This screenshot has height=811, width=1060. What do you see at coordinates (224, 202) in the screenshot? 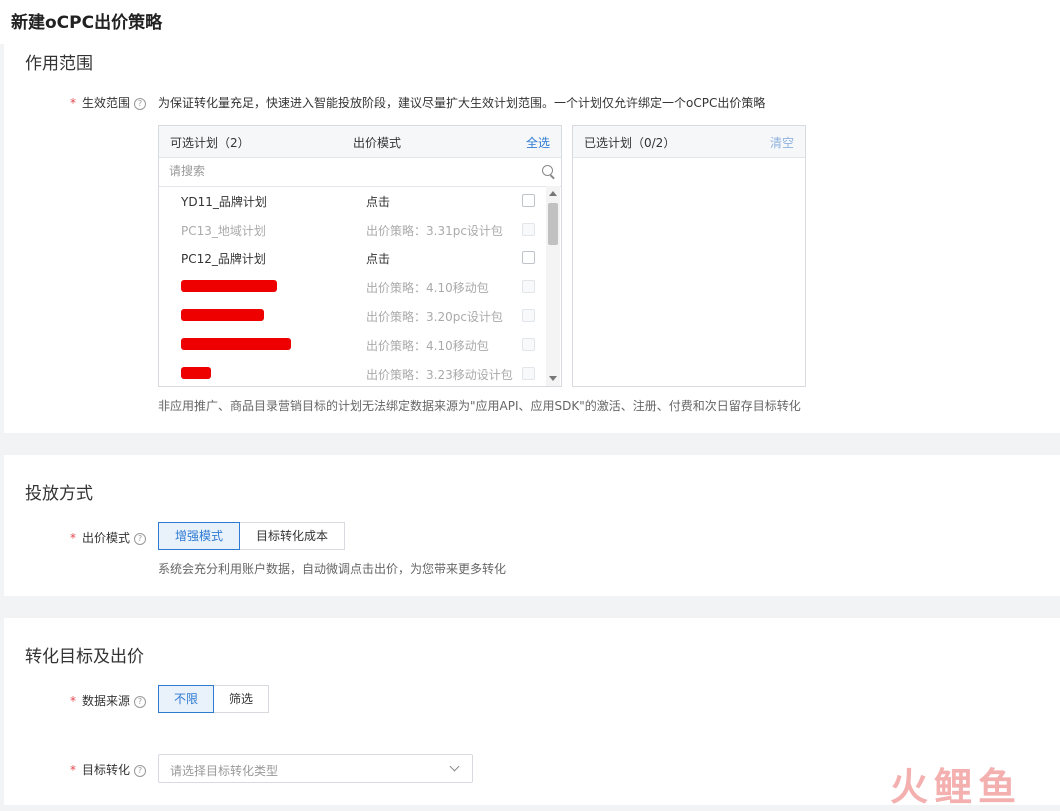
I see `plan-name: YD11_品牌计划` at bounding box center [224, 202].